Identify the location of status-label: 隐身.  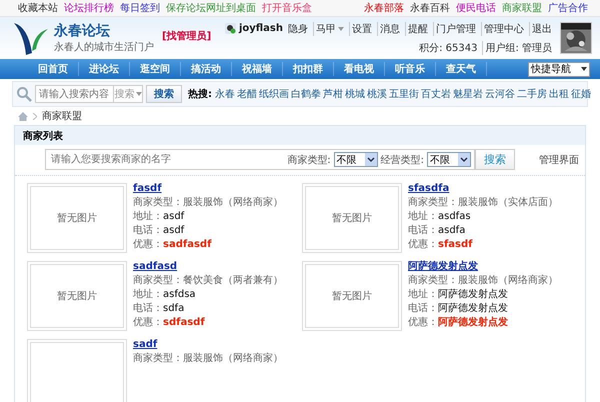
(298, 29).